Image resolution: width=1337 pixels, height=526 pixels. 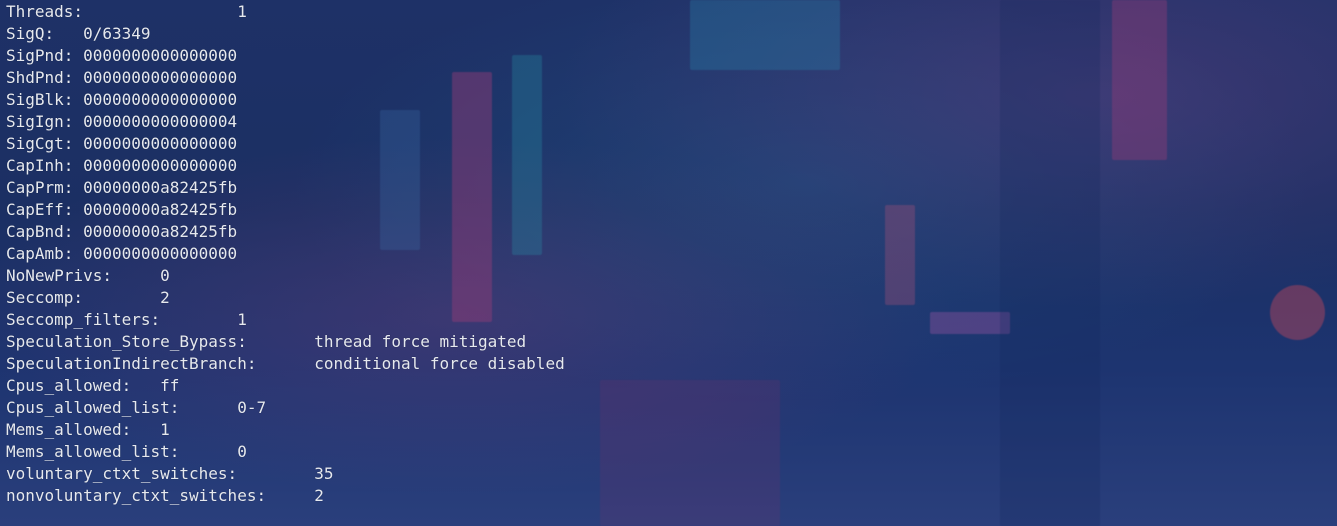 I want to click on status-value: 0-7, so click(x=252, y=407).